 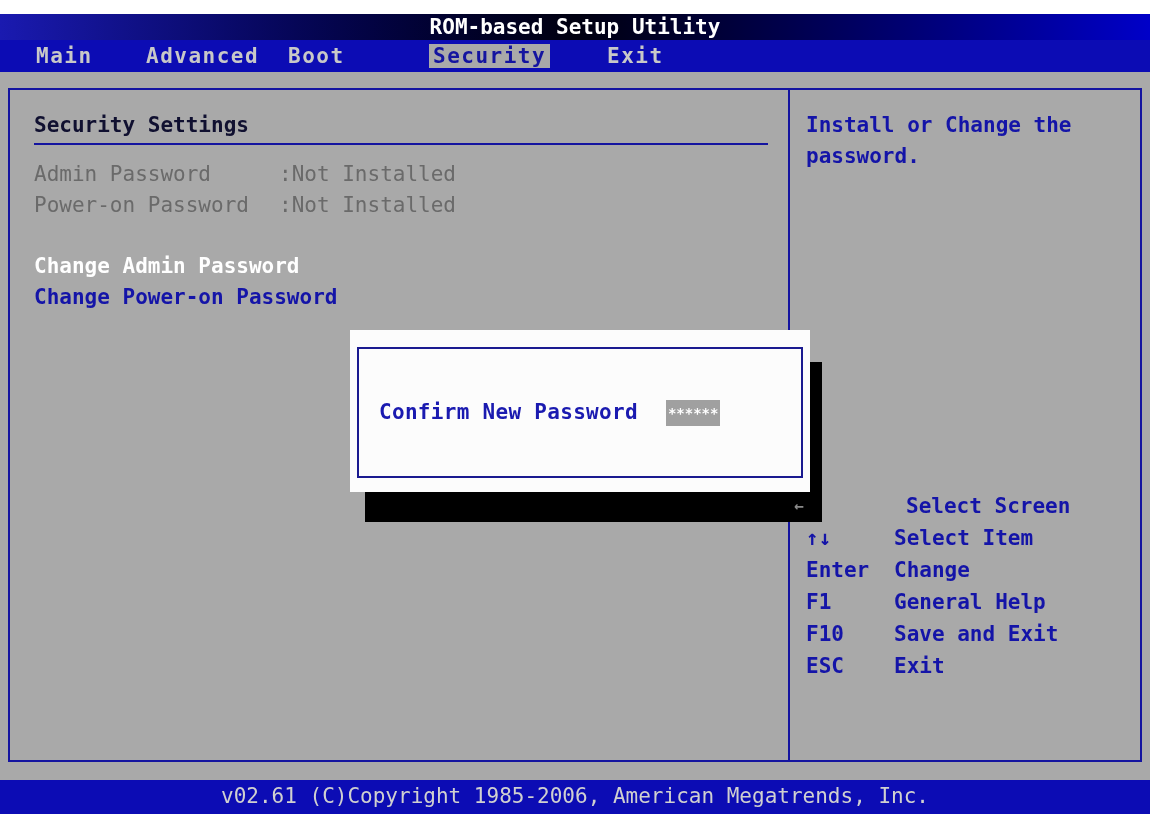 I want to click on arrow-glyph: ←, so click(x=799, y=506).